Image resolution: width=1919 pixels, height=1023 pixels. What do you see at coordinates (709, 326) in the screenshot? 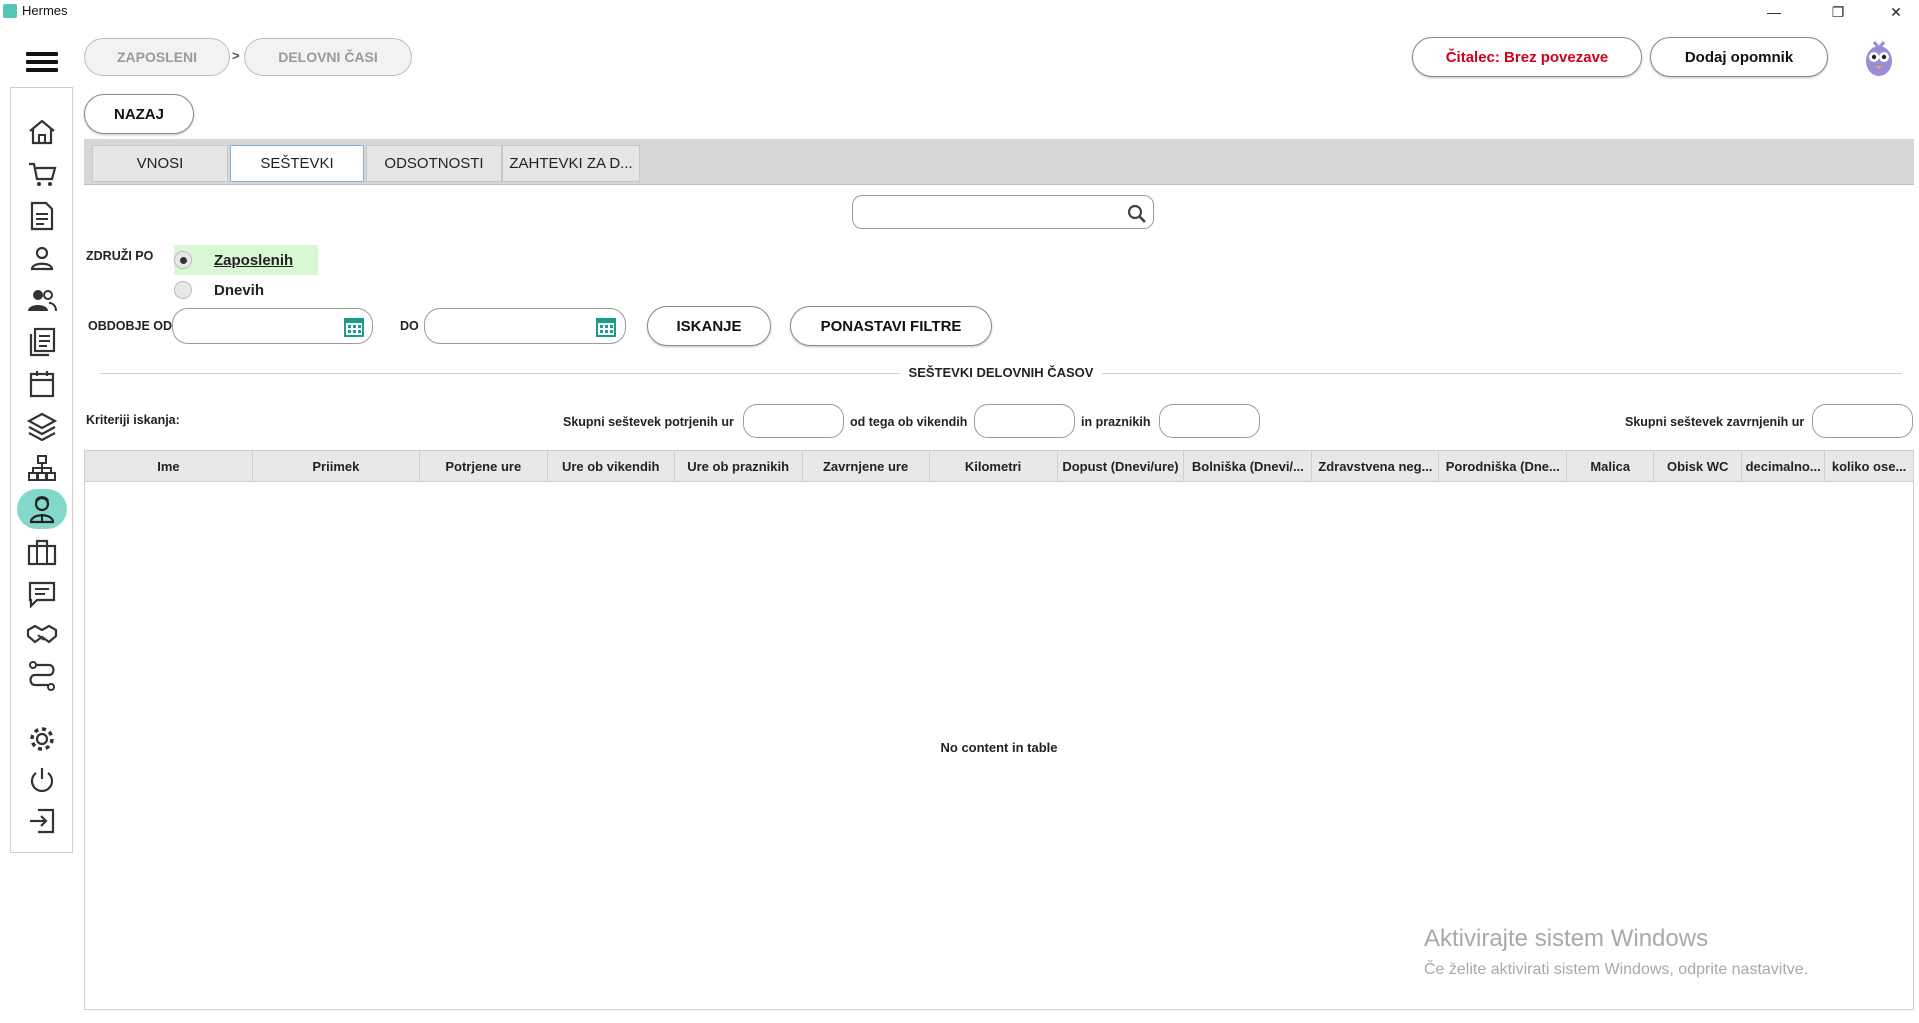
I see `search-button: ISKANJE` at bounding box center [709, 326].